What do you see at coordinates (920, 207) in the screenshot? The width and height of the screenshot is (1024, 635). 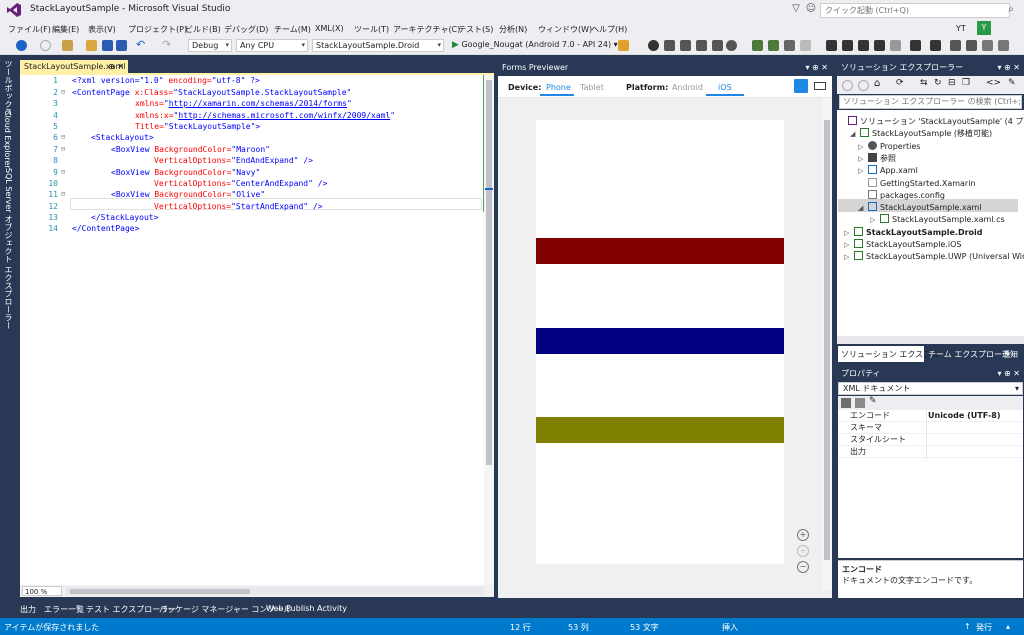 I see `tree-item-stacklayoutsample-xaml: ◢ StackLayoutSample.xaml` at bounding box center [920, 207].